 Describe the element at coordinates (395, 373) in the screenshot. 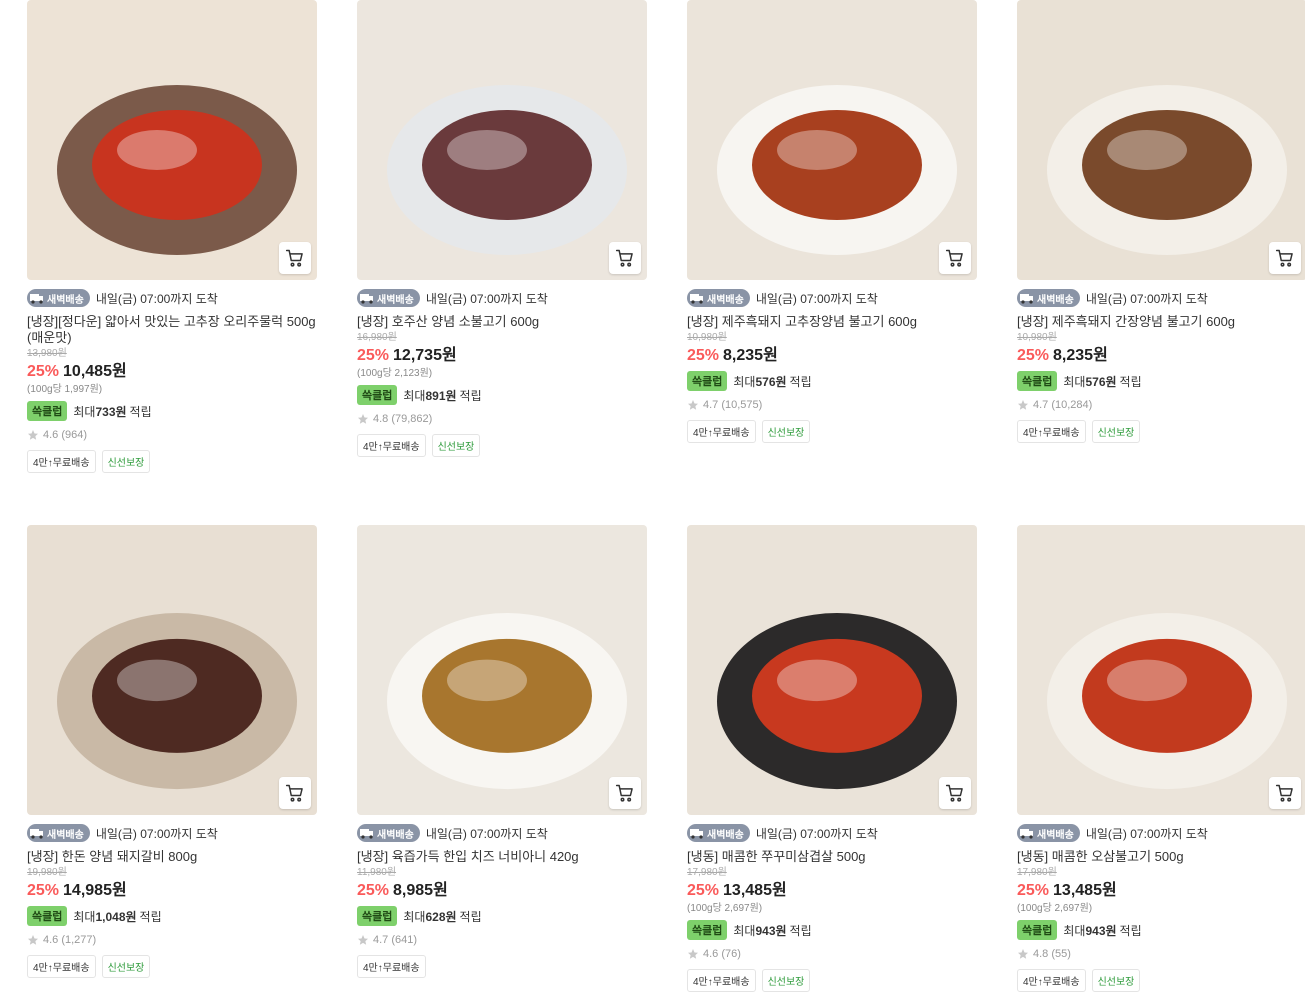

I see `unit-price: (100g당 2,123원)` at that location.